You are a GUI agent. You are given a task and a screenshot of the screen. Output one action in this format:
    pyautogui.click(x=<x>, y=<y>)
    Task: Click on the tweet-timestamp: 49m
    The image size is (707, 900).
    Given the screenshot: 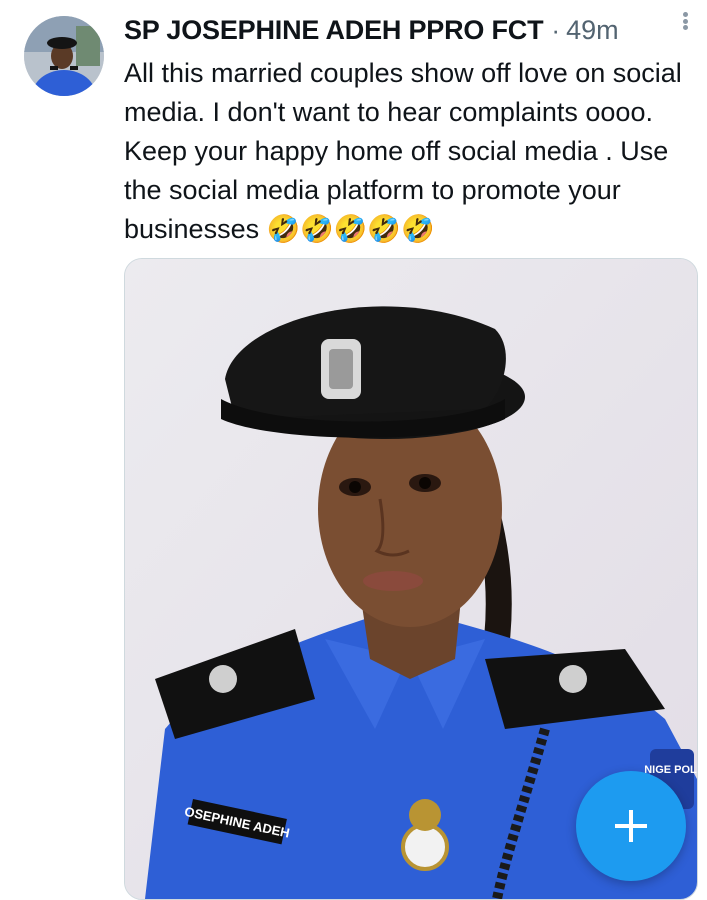 What is the action you would take?
    pyautogui.click(x=592, y=30)
    